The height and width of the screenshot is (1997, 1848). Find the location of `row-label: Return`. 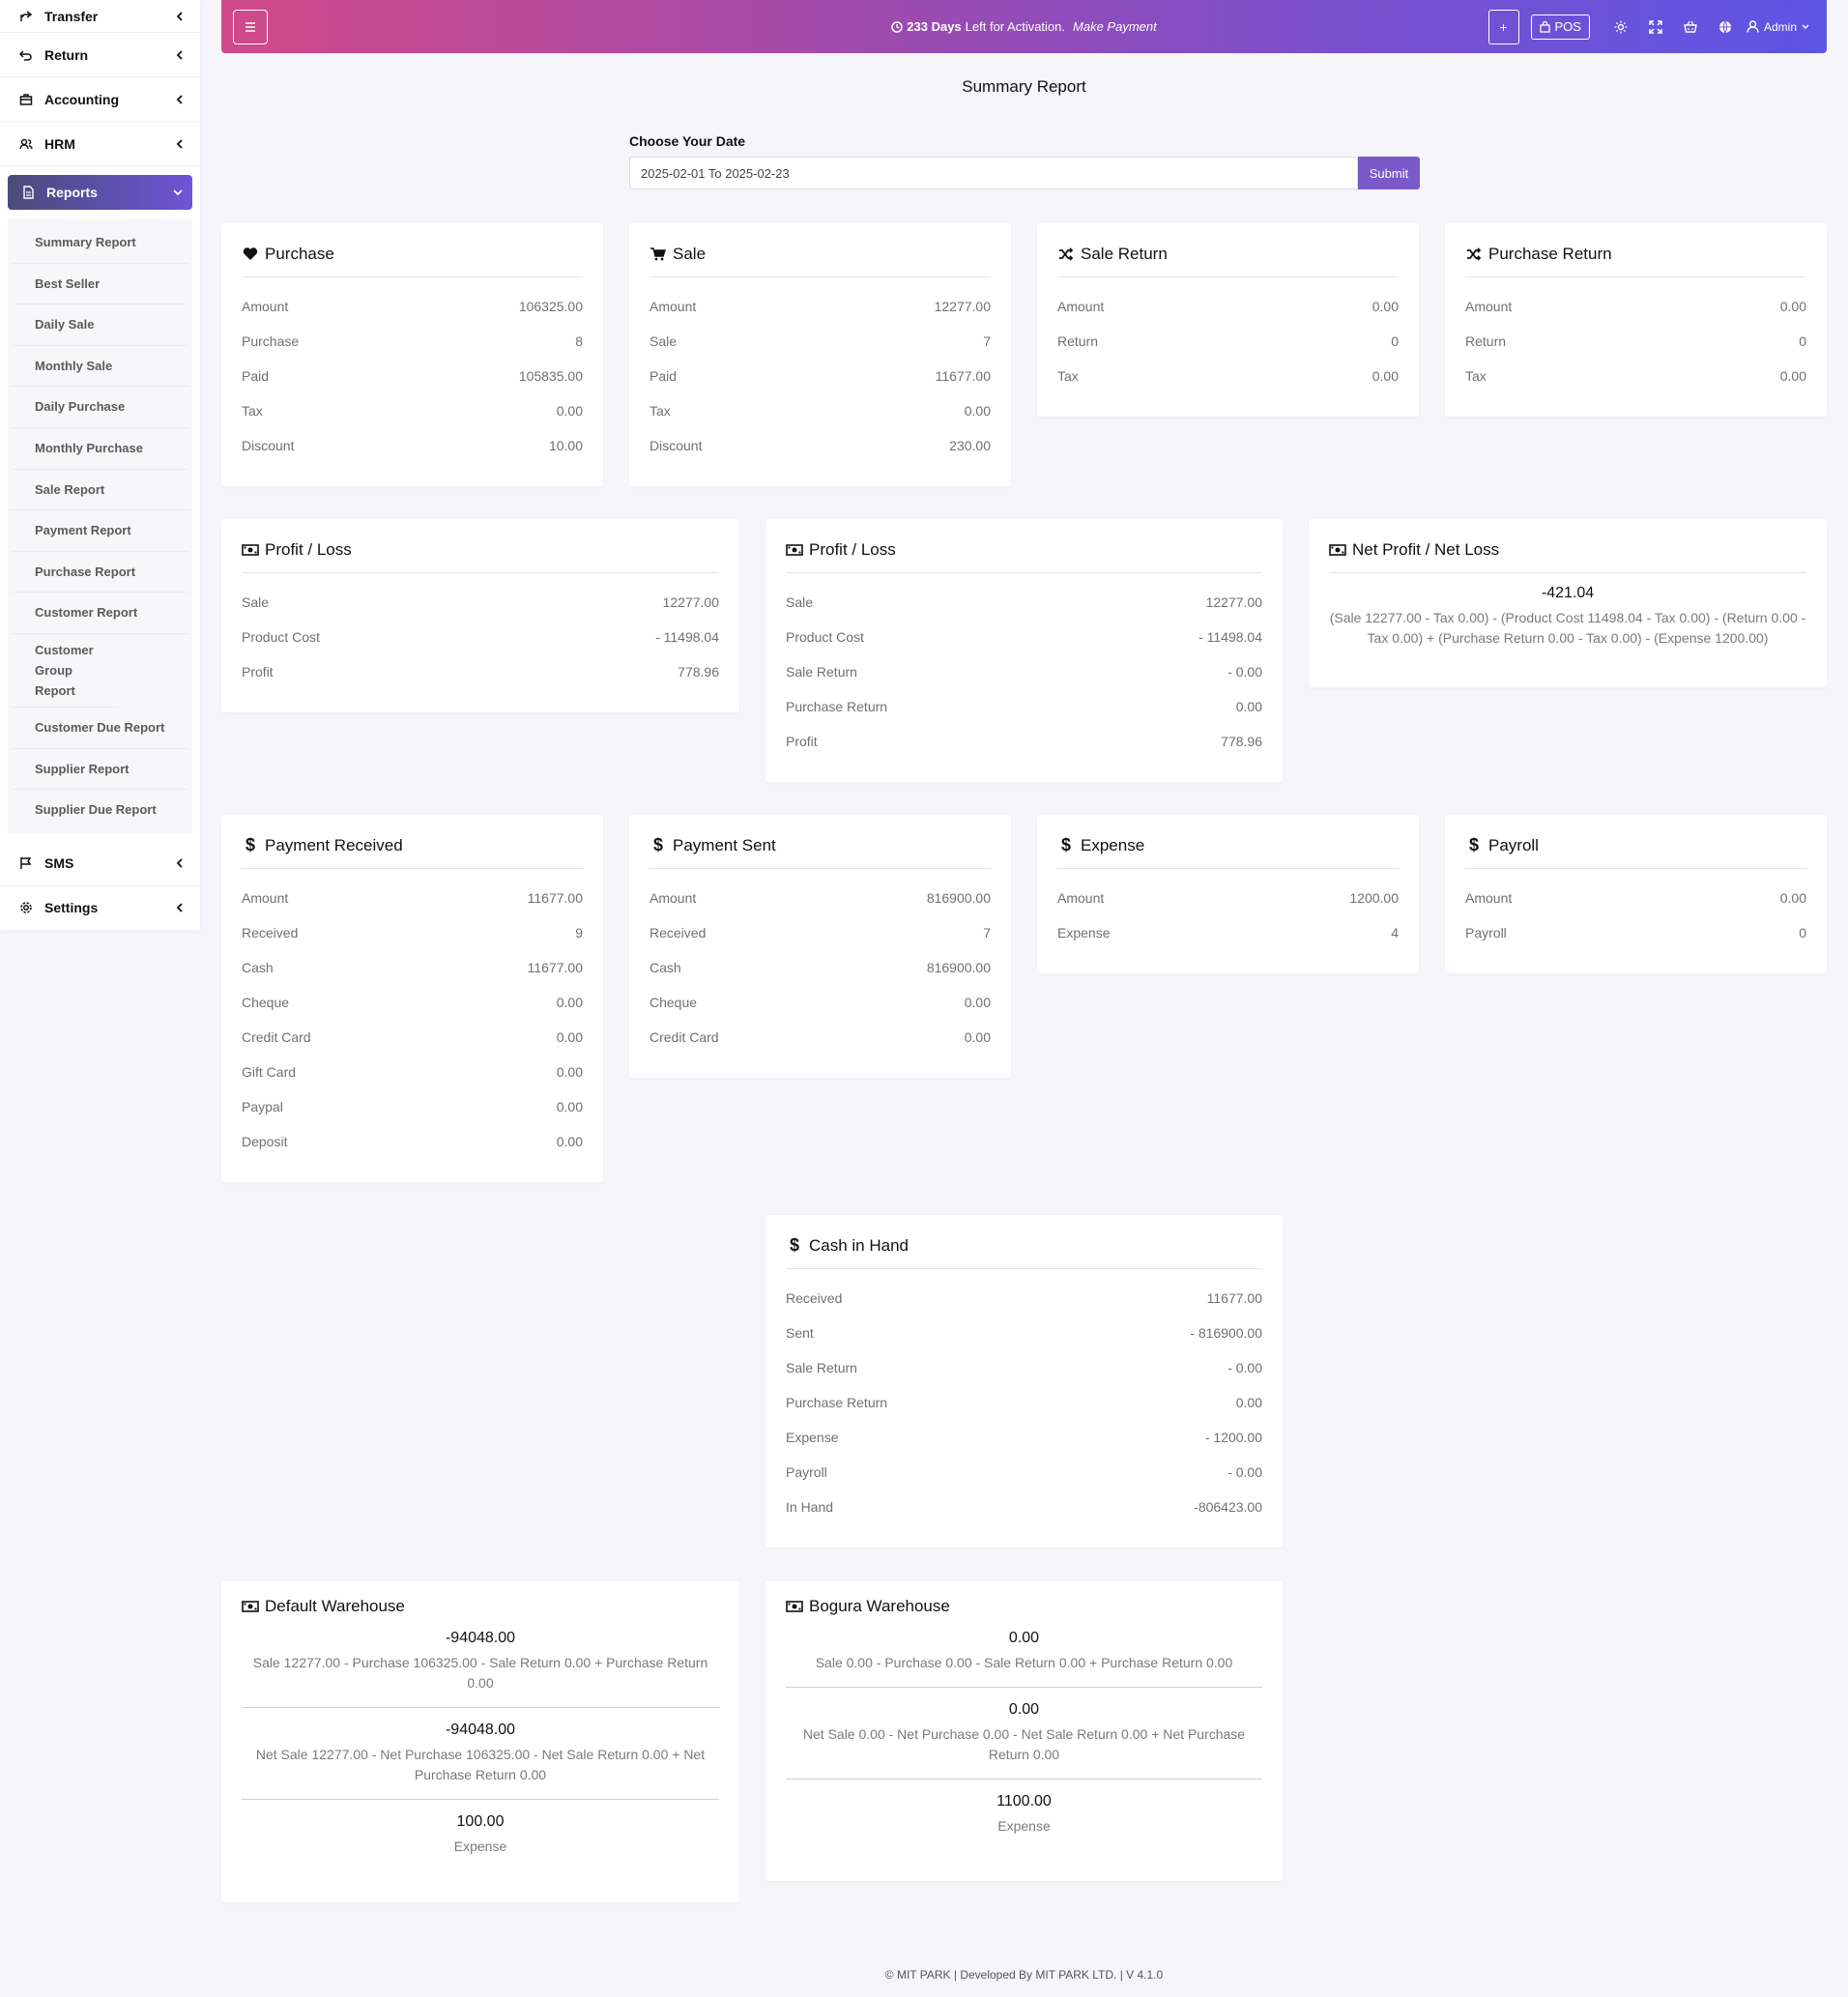

row-label: Return is located at coordinates (1078, 341).